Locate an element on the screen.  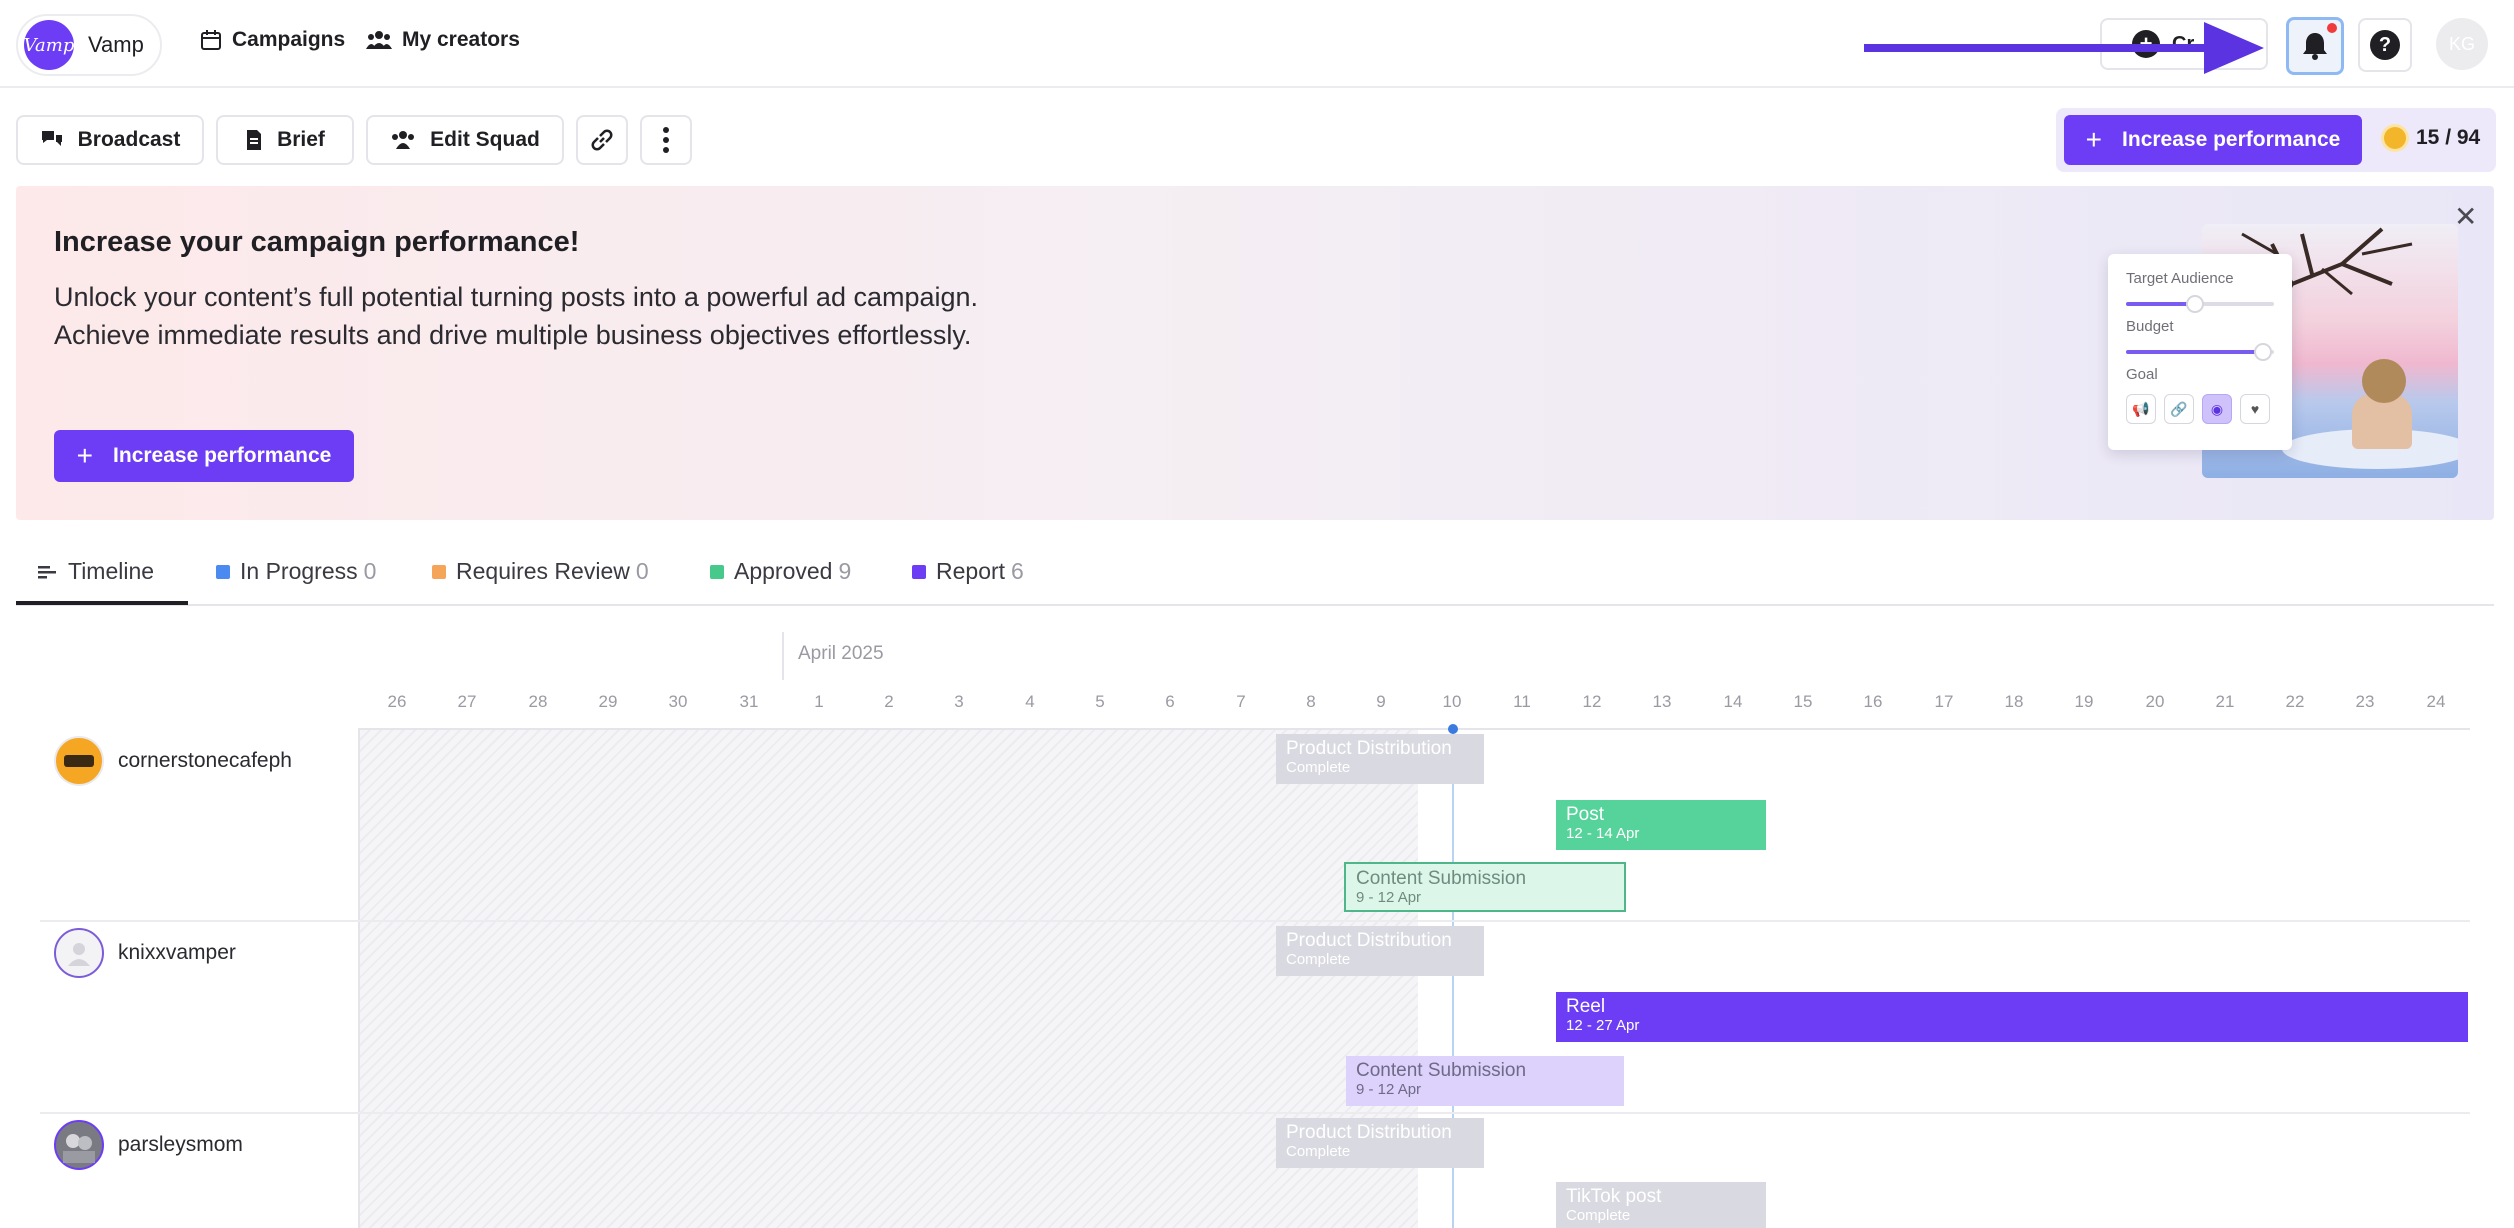
day-label: 30 is located at coordinates (678, 701).